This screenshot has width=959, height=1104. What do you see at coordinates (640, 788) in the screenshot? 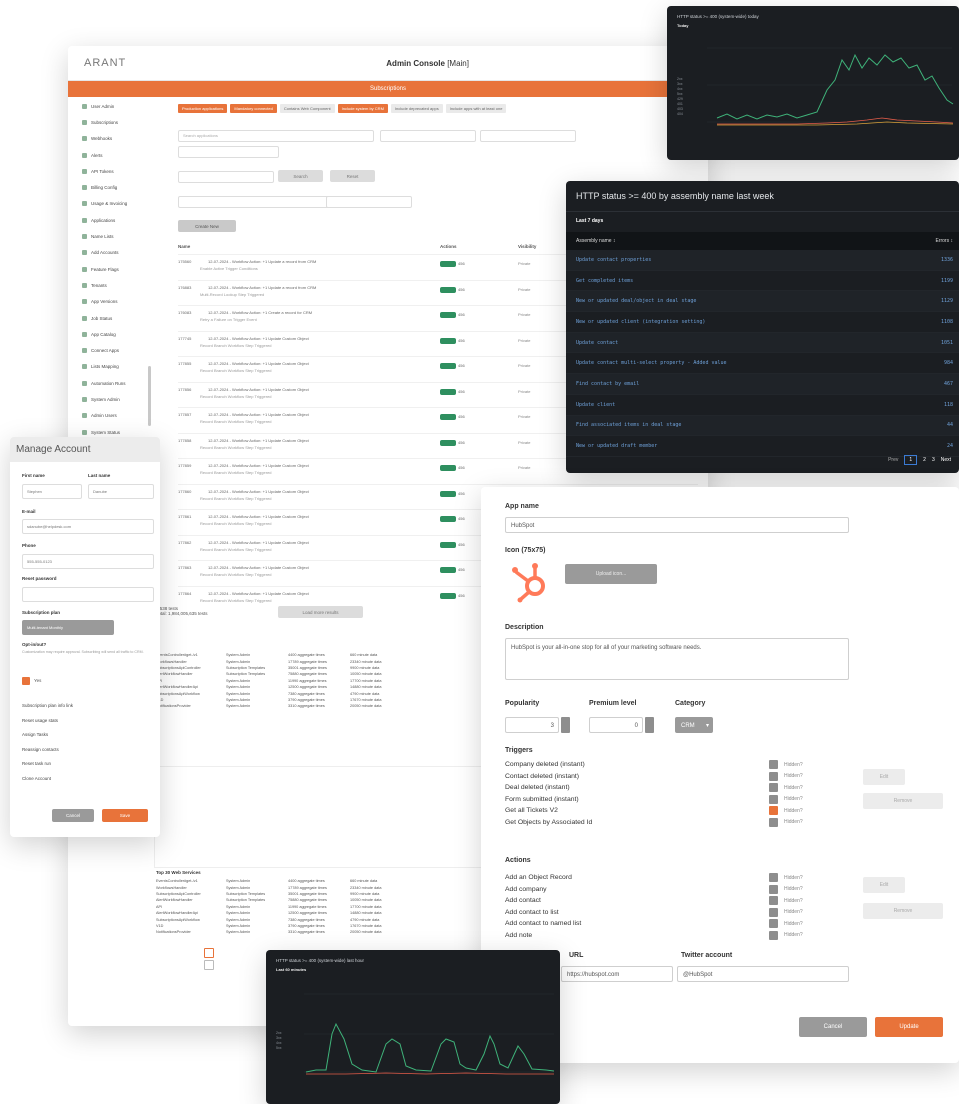
I see `trigger-item: Deal deleted (instant)` at bounding box center [640, 788].